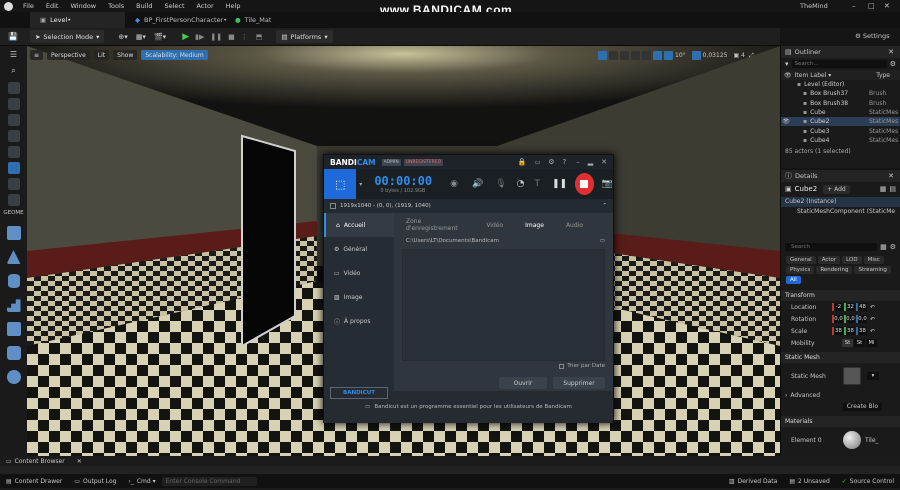 This screenshot has height=490, width=900. What do you see at coordinates (743, 55) in the screenshot?
I see `camera-speed-value: 4` at bounding box center [743, 55].